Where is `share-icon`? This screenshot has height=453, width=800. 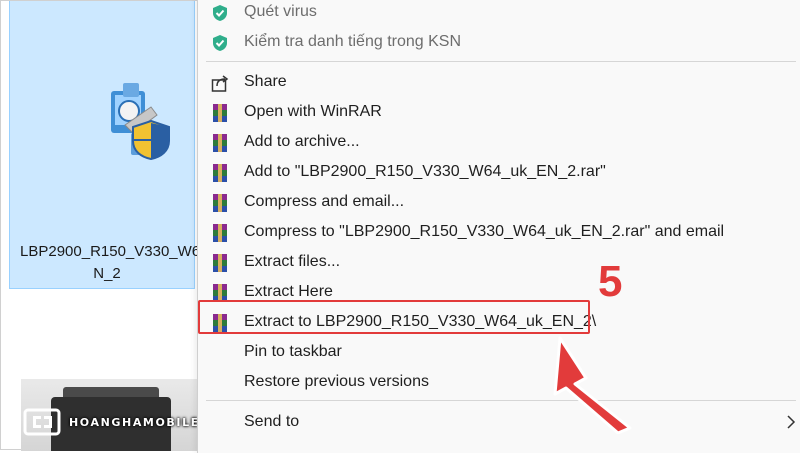 share-icon is located at coordinates (220, 83).